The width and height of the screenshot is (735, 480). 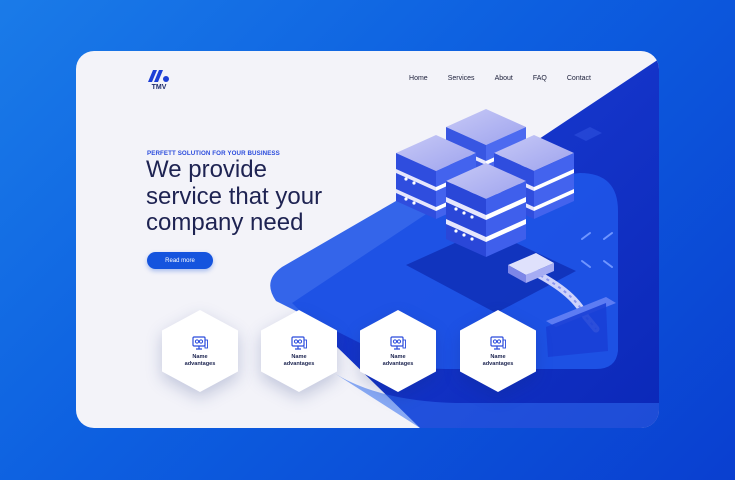 What do you see at coordinates (398, 351) in the screenshot?
I see `advantage-card-3: Name advantages` at bounding box center [398, 351].